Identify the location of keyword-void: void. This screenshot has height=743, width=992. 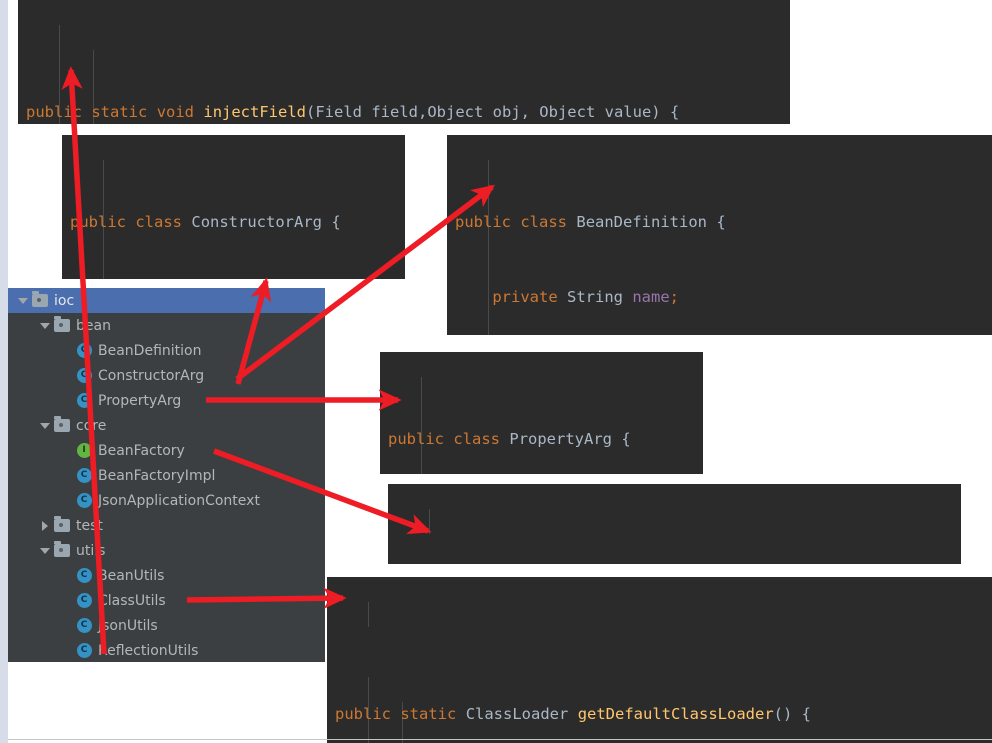
(175, 112).